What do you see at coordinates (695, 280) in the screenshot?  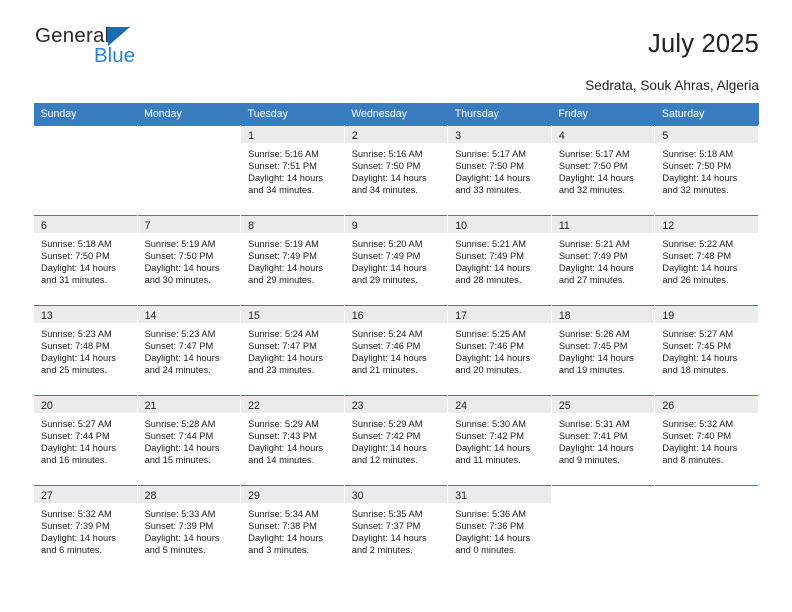 I see `daylight-text-line2: and 26 minutes.` at bounding box center [695, 280].